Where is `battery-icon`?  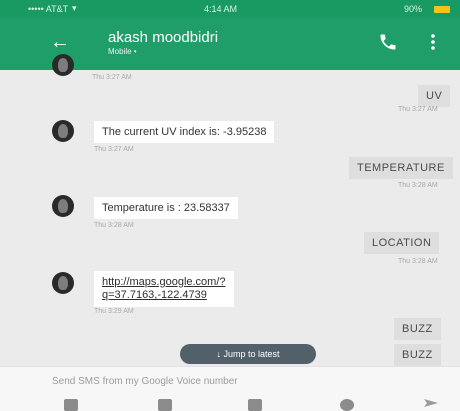
battery-icon is located at coordinates (442, 9).